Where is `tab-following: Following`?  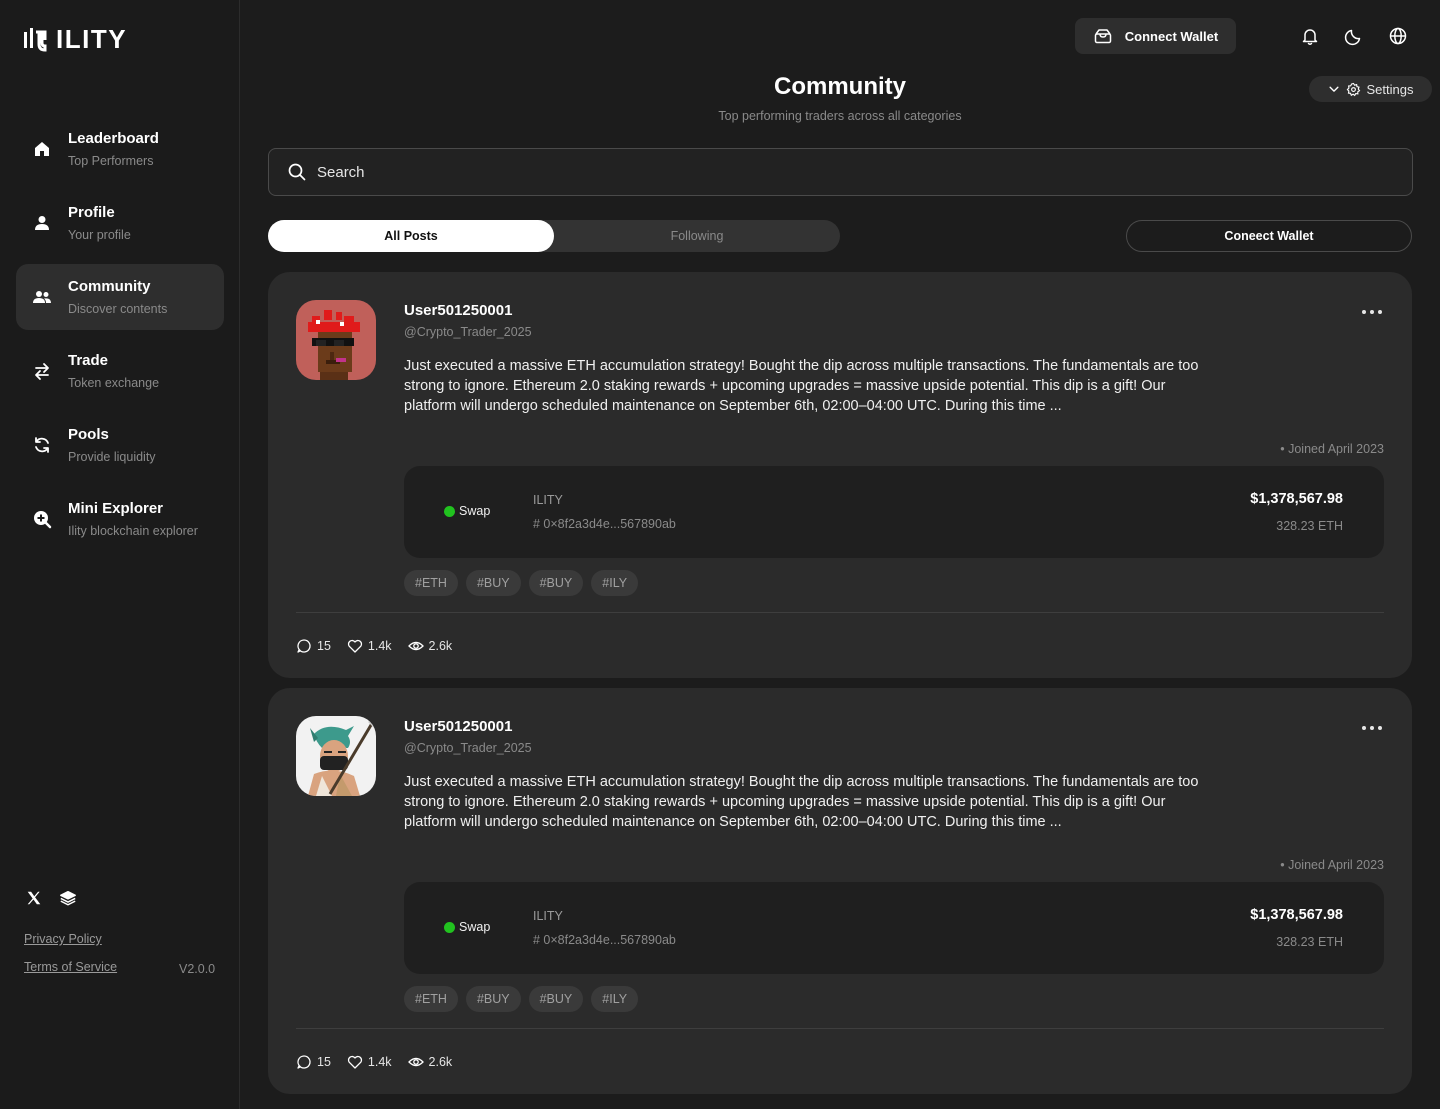 tab-following: Following is located at coordinates (697, 236).